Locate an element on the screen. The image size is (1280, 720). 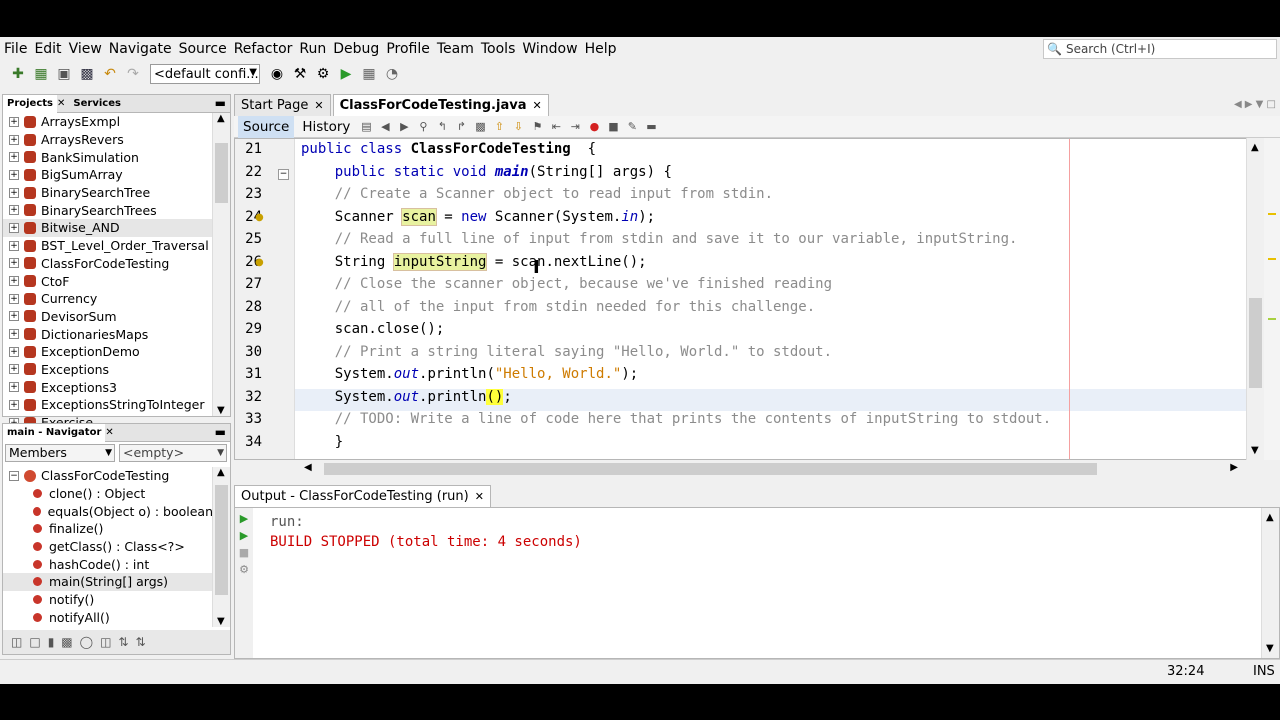
navigator-member: main(String[] args) is located at coordinates (108, 582).